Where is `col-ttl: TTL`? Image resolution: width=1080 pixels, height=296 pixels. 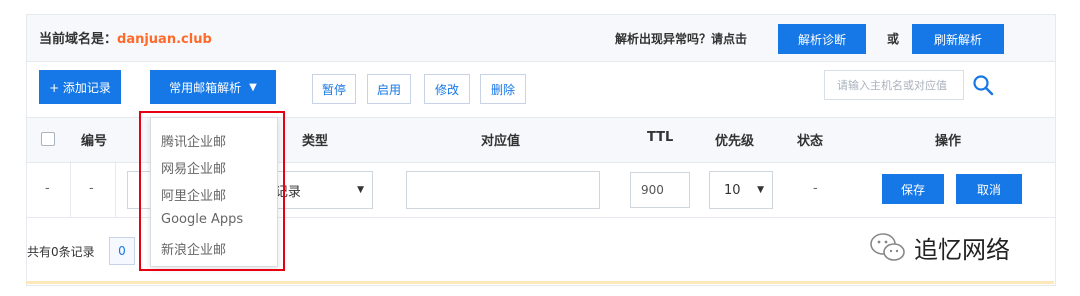 col-ttl: TTL is located at coordinates (660, 137).